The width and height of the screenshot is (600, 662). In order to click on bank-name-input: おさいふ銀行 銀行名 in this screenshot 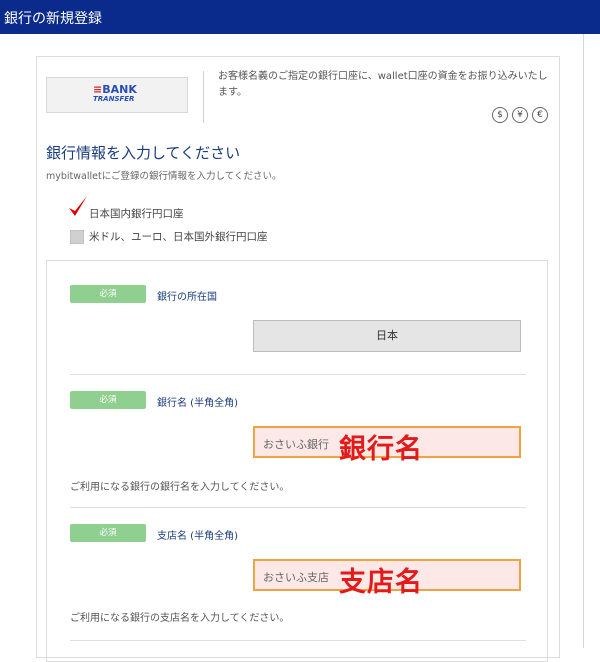, I will do `click(387, 445)`.